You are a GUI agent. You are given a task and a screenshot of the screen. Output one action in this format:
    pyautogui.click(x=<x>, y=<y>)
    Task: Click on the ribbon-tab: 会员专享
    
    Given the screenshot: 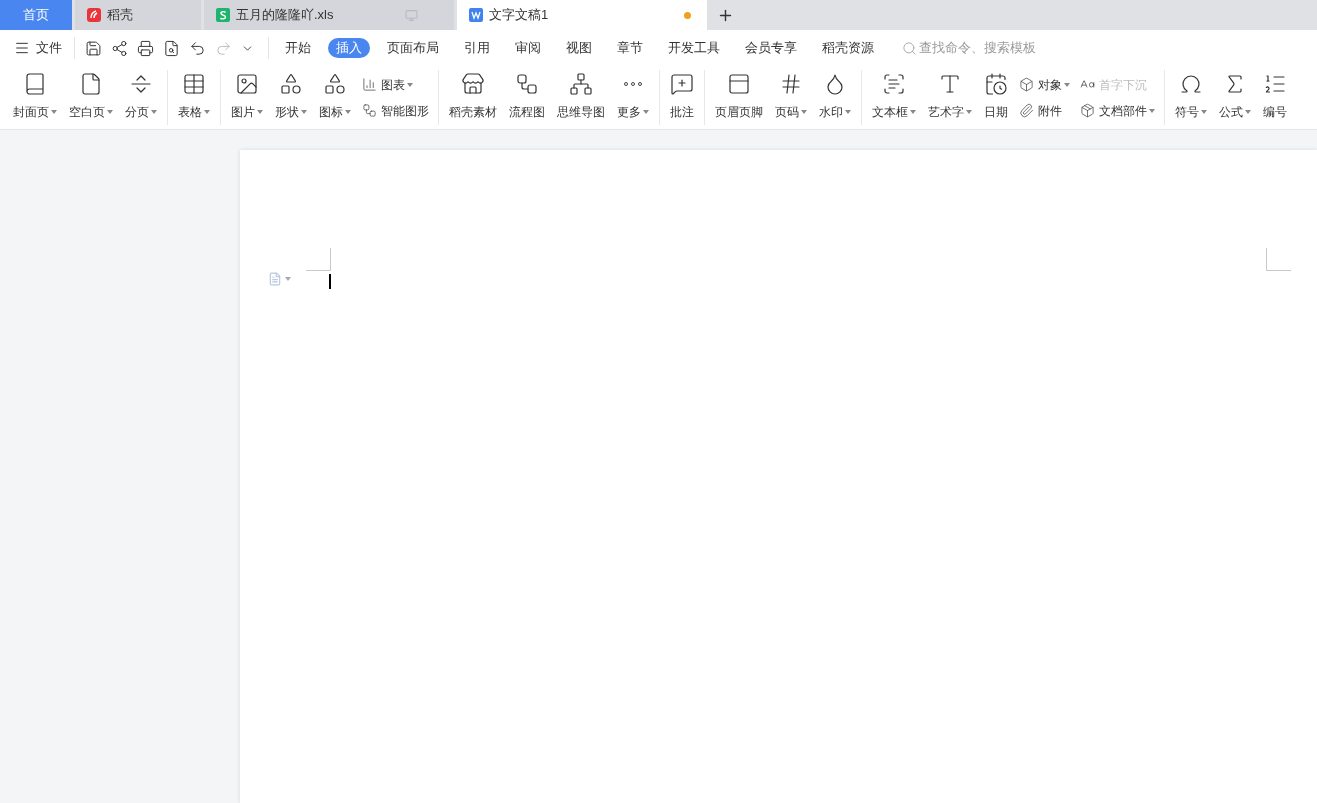 What is the action you would take?
    pyautogui.click(x=771, y=48)
    